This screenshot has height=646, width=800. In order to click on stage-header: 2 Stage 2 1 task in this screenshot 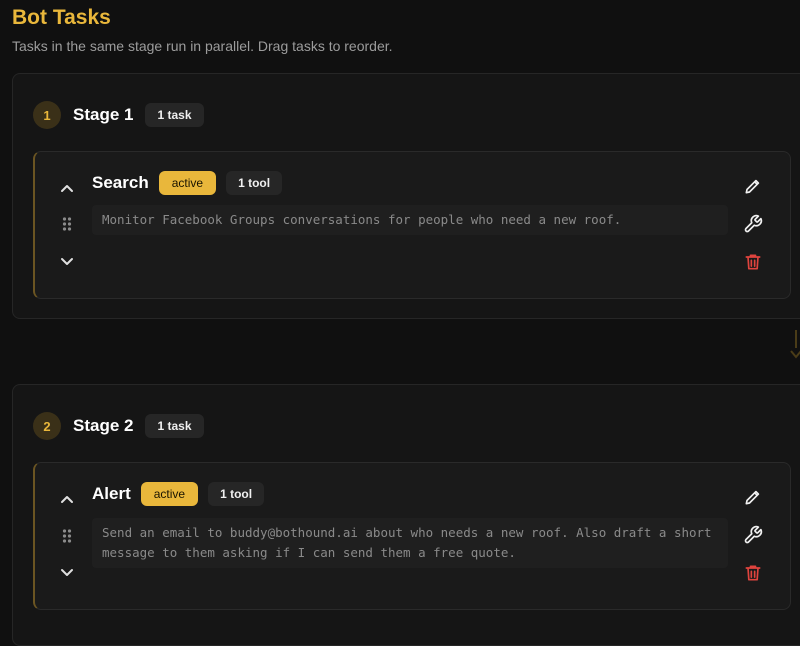, I will do `click(118, 426)`.